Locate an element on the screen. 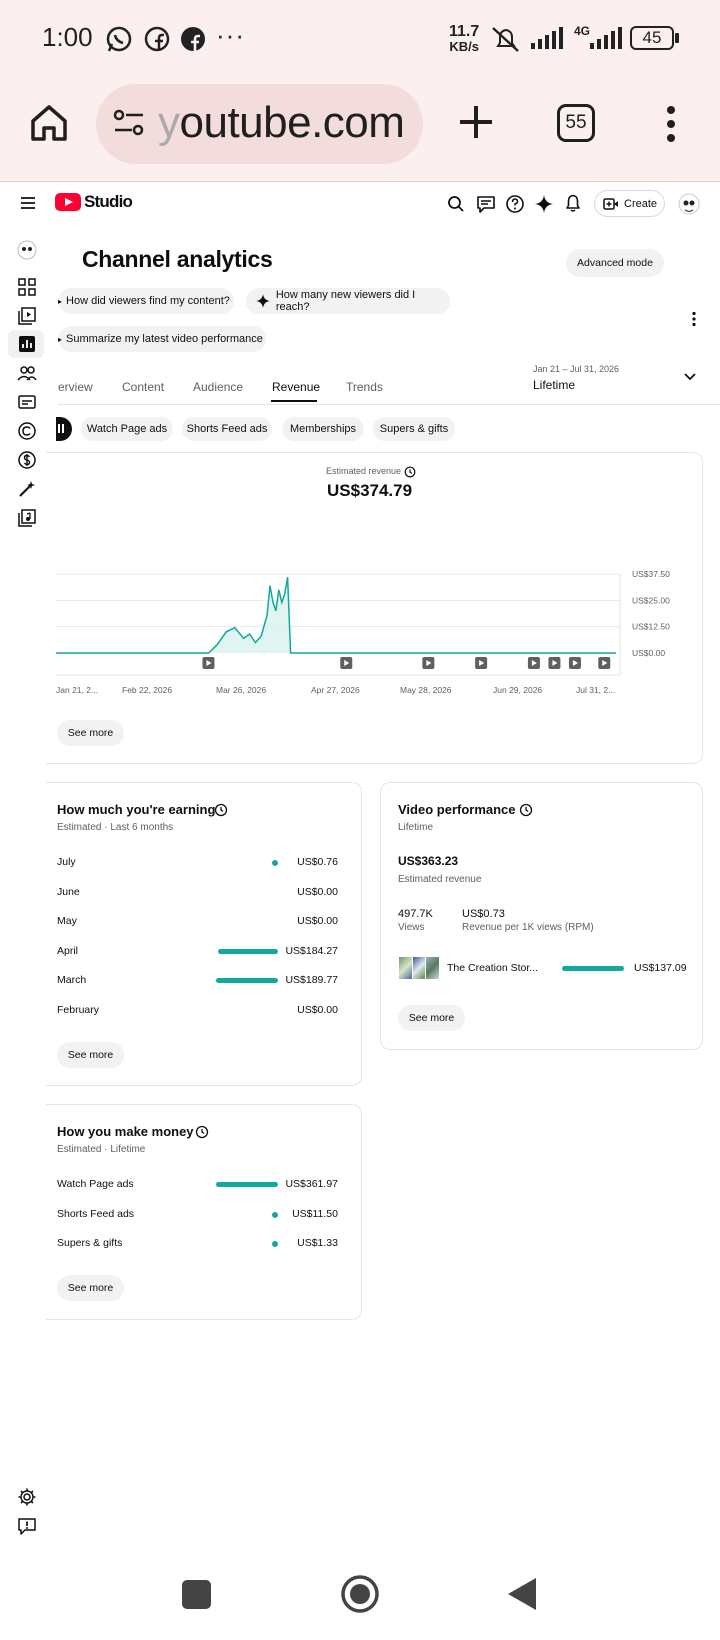 Image resolution: width=720 pixels, height=1640 pixels. content-icon is located at coordinates (27, 316).